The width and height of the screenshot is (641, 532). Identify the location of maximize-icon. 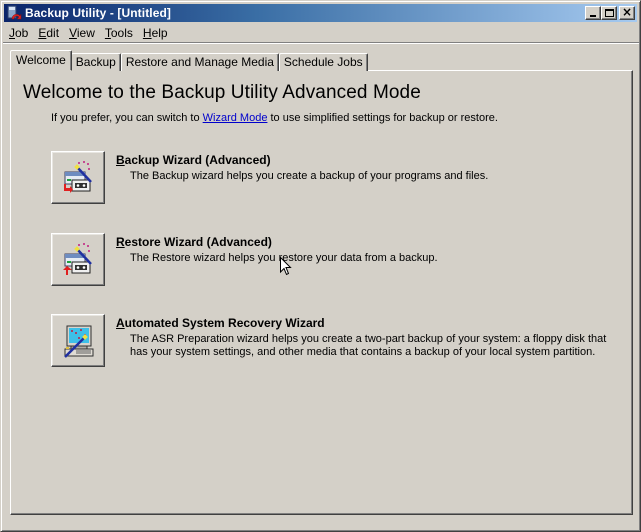
(609, 13).